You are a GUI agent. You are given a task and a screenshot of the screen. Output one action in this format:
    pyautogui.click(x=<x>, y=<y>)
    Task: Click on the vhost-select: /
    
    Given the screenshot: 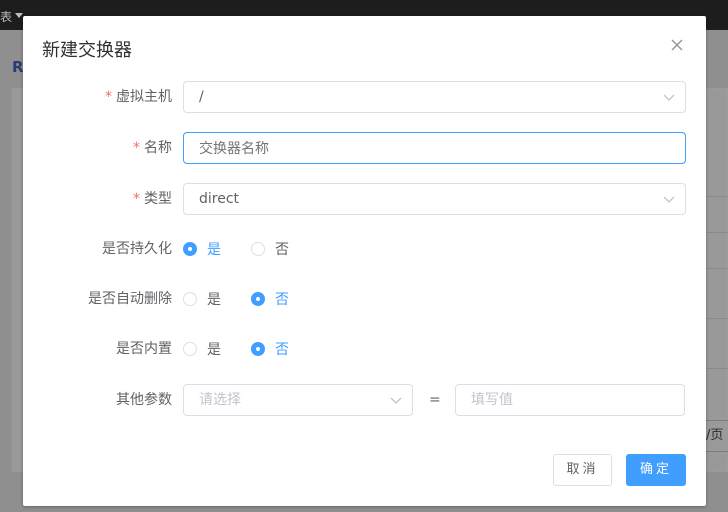 What is the action you would take?
    pyautogui.click(x=434, y=97)
    